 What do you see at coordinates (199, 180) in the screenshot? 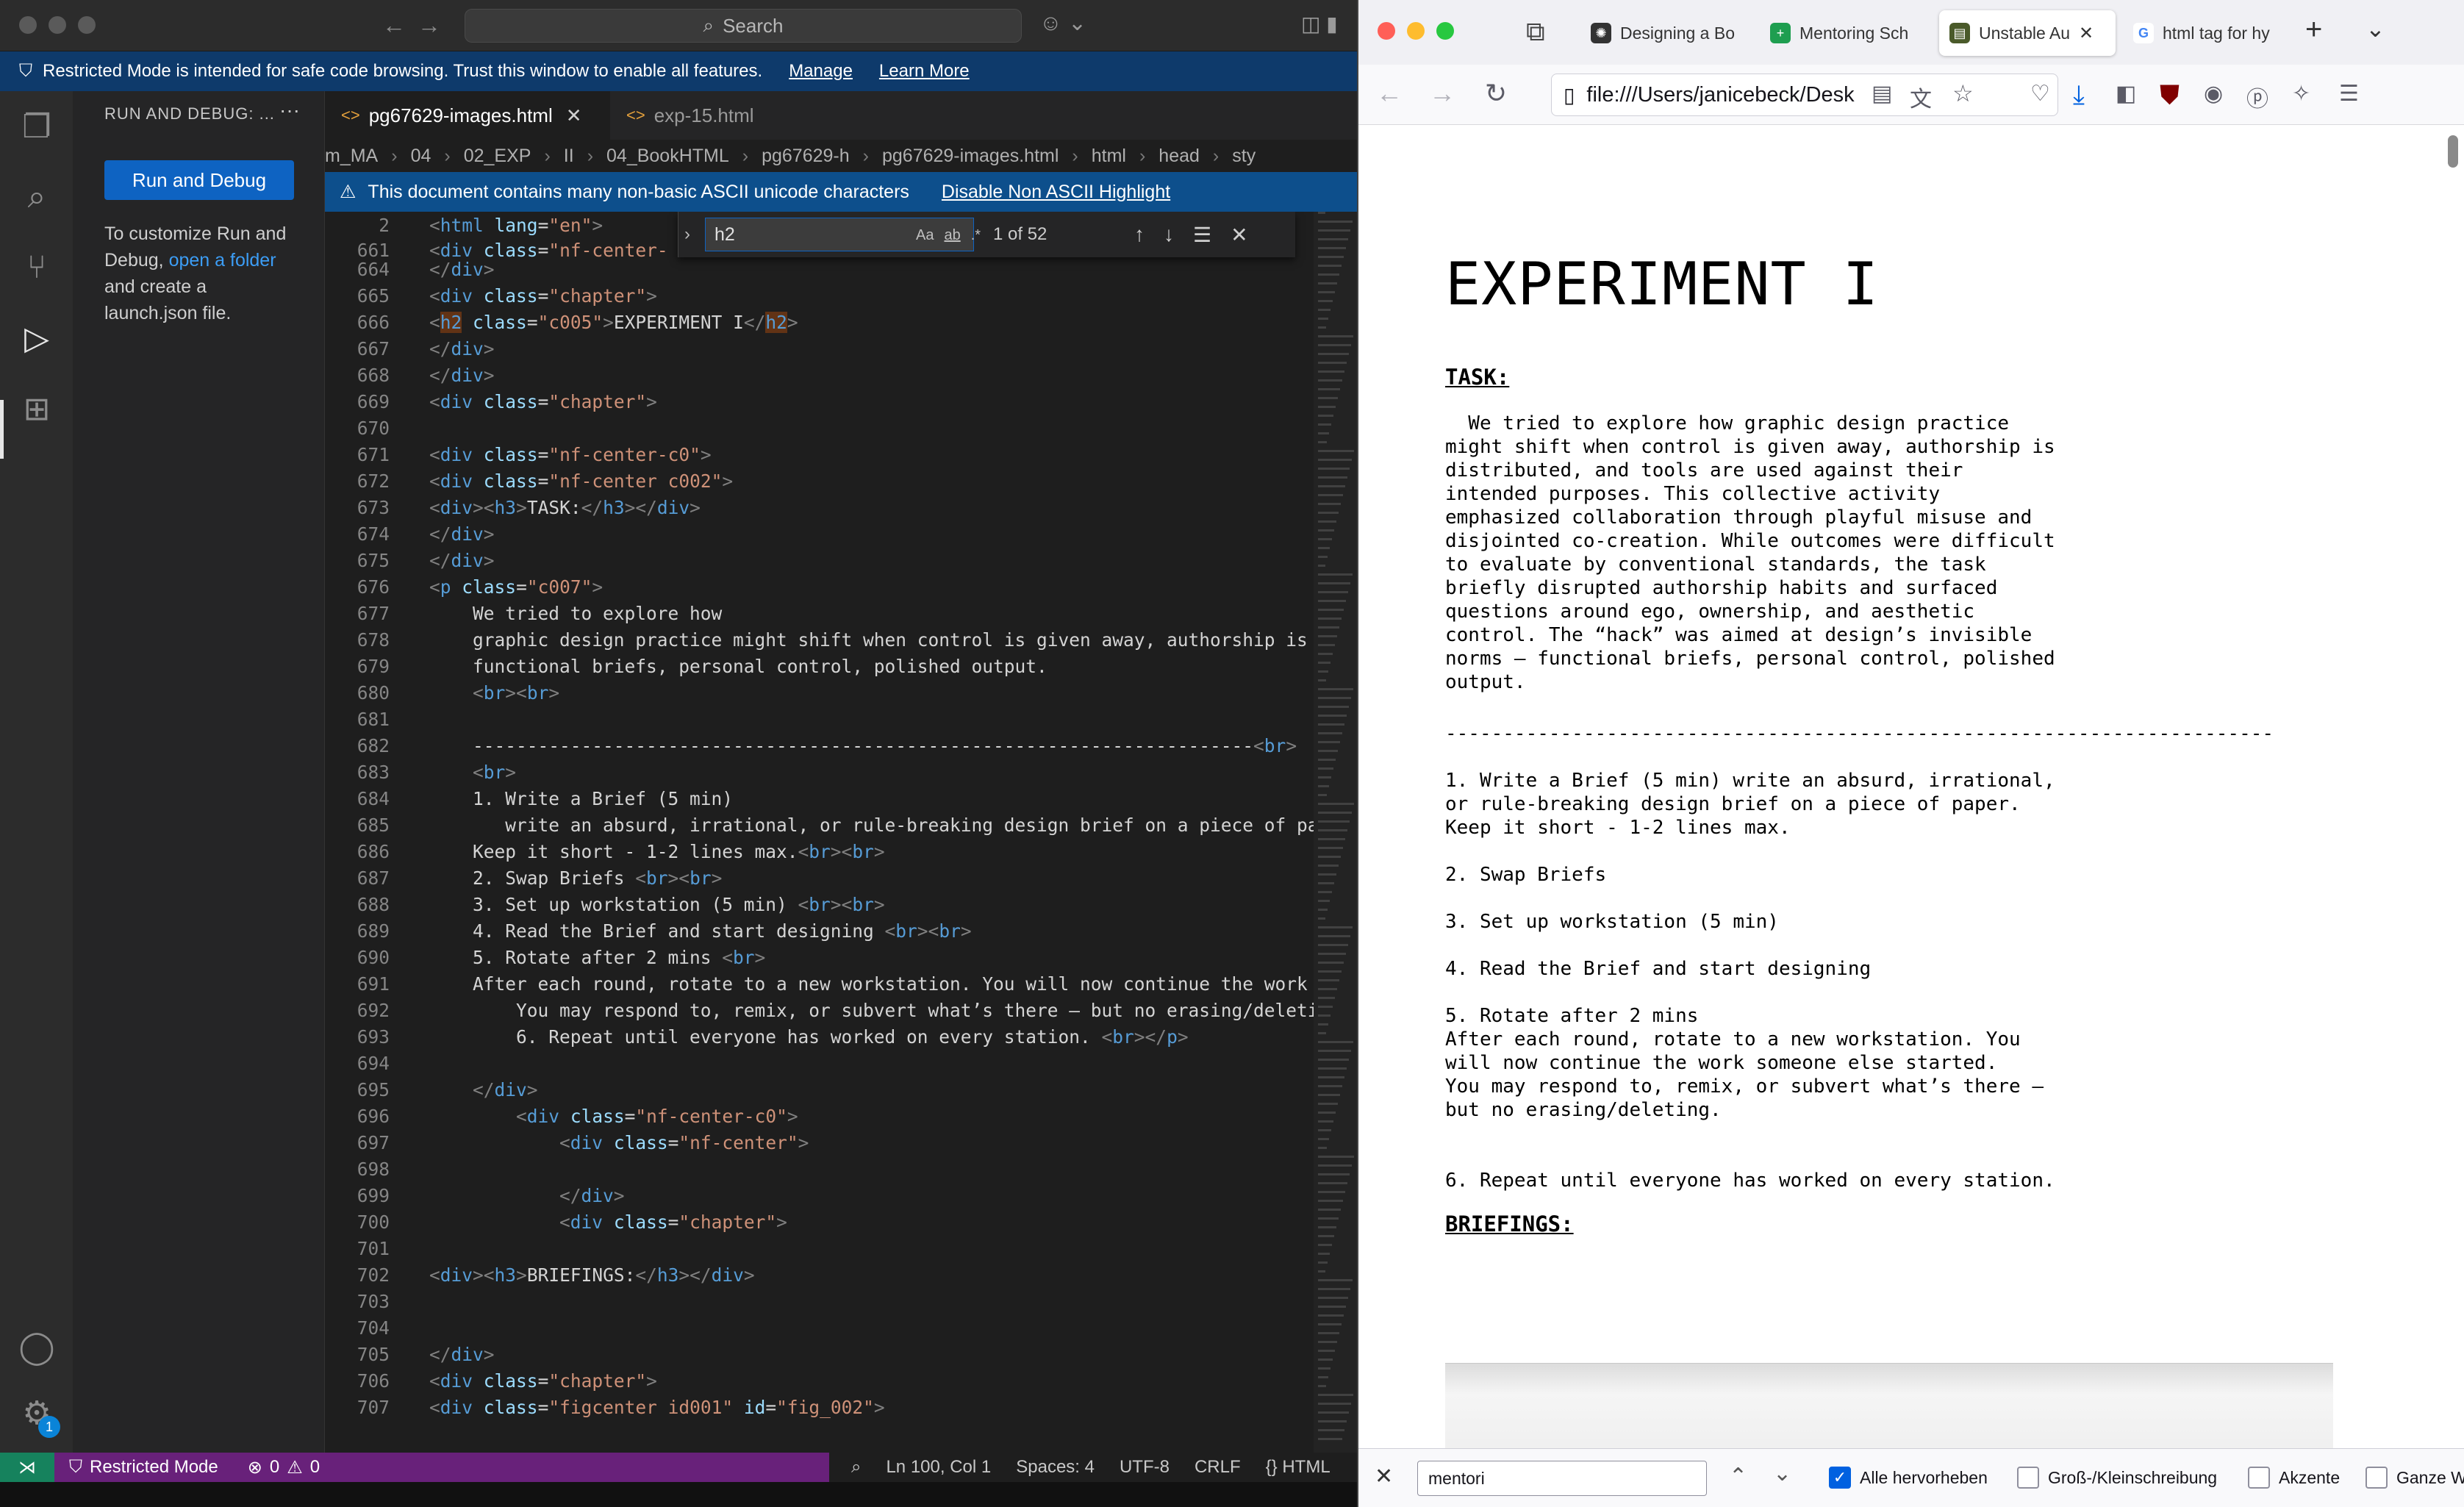
I see `run-and-debug-button: Run and Debug` at bounding box center [199, 180].